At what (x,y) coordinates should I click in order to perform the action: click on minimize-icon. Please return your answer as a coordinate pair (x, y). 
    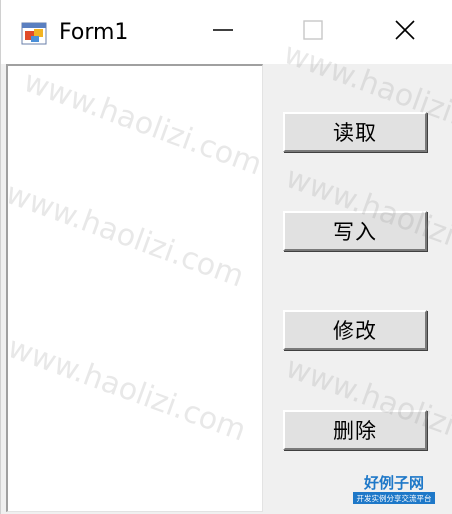
    Looking at the image, I should click on (223, 32).